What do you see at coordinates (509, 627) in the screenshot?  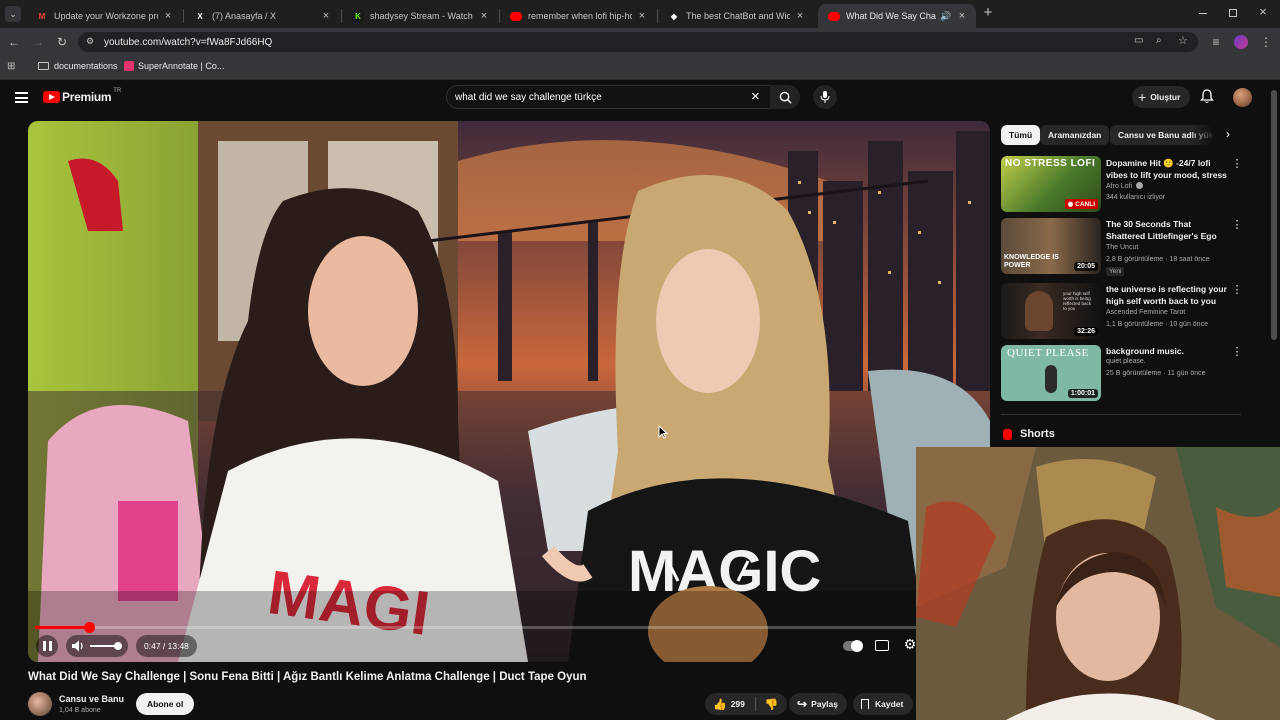 I see `progress-bar-track` at bounding box center [509, 627].